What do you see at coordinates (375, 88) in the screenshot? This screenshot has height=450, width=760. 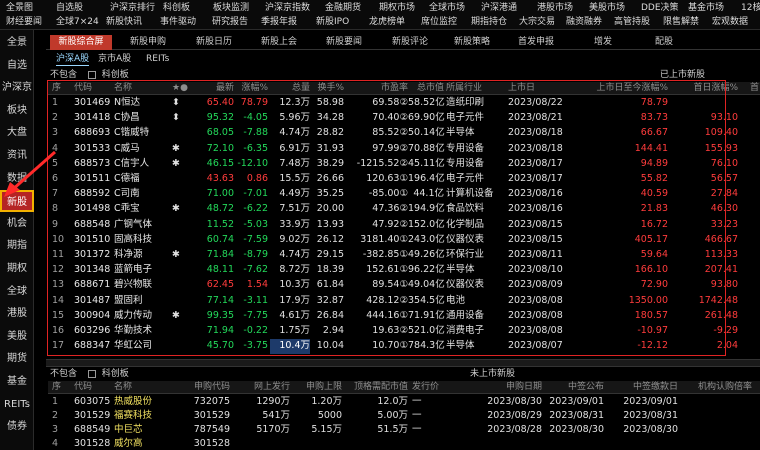 I see `column-header: 市盈率` at bounding box center [375, 88].